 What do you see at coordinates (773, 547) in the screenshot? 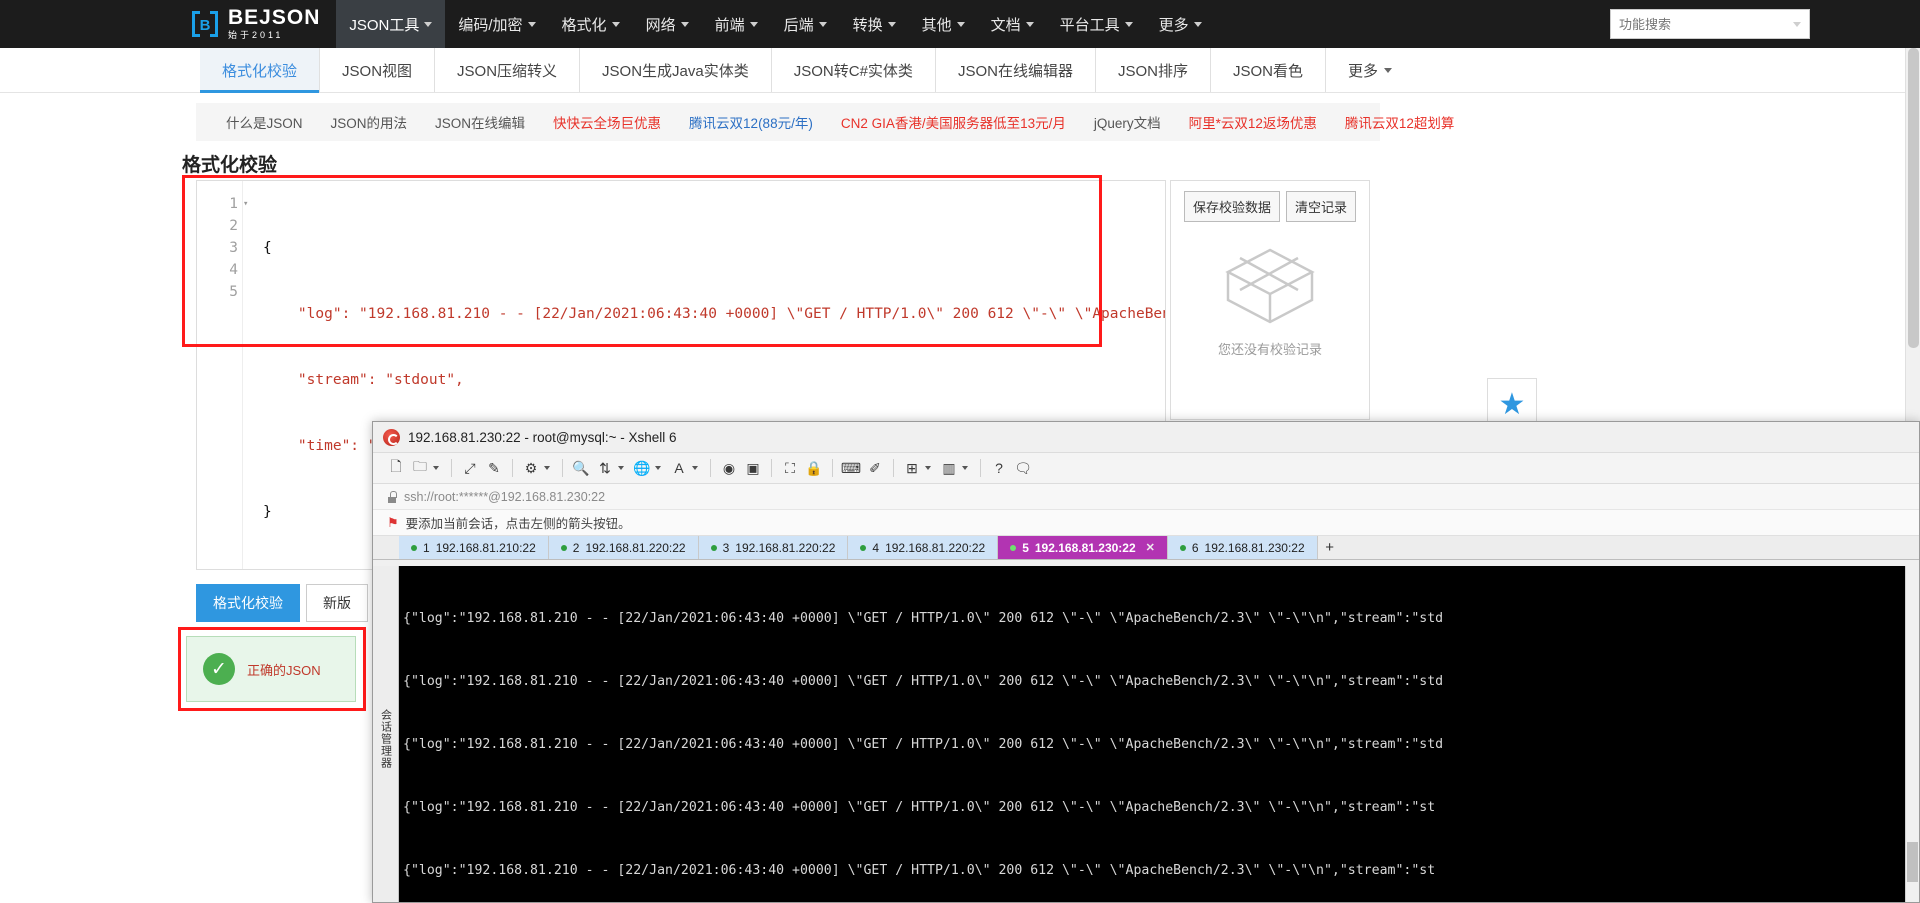
I see `session-tab-3: 3 192.168.81.220:22` at bounding box center [773, 547].